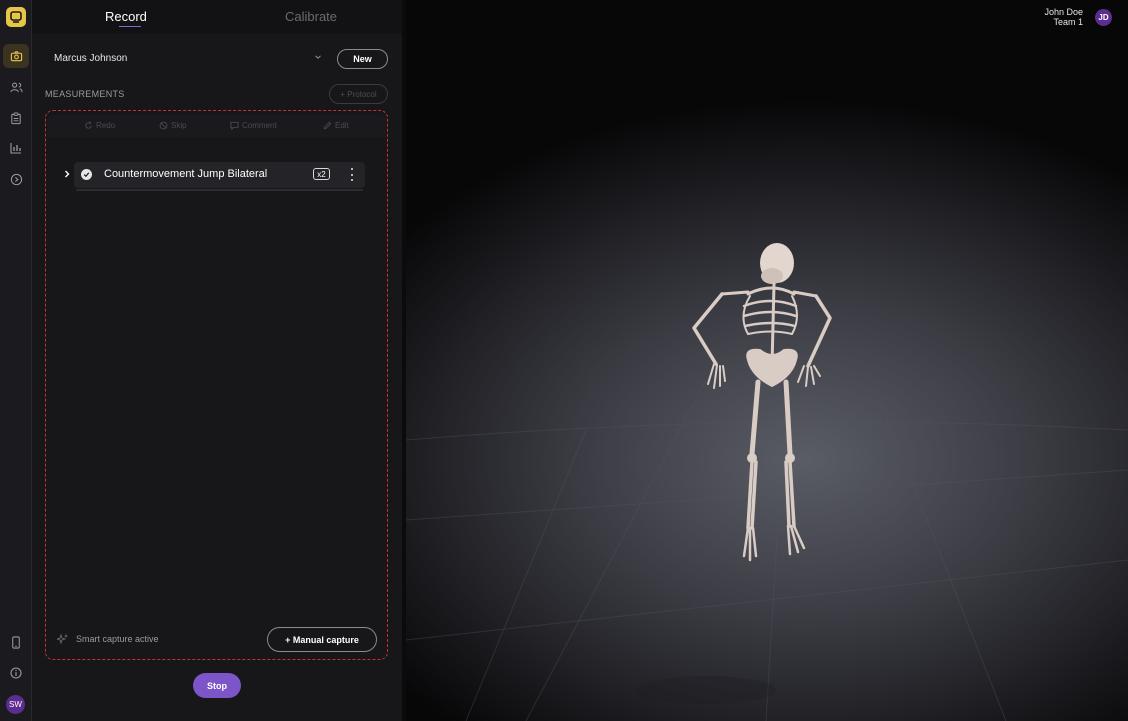  What do you see at coordinates (1063, 12) in the screenshot?
I see `user-name: John Doe` at bounding box center [1063, 12].